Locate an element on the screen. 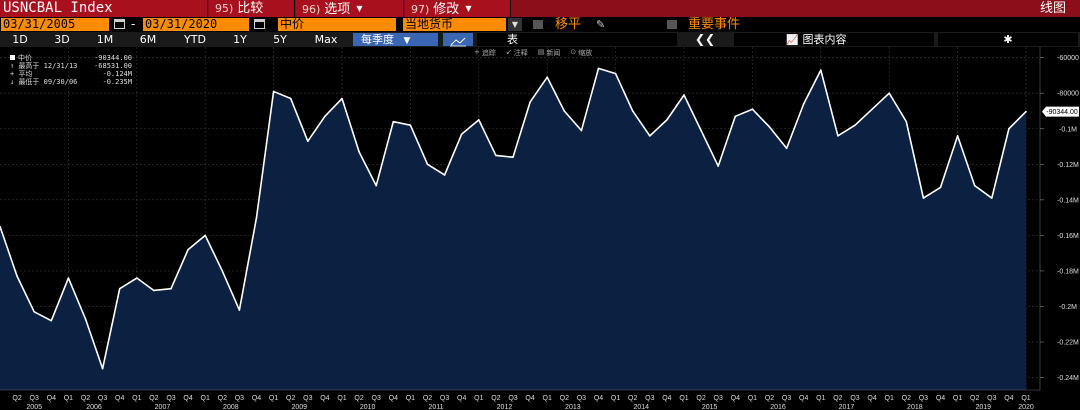 This screenshot has width=1080, height=410. period-1y-button: 1Y is located at coordinates (240, 39).